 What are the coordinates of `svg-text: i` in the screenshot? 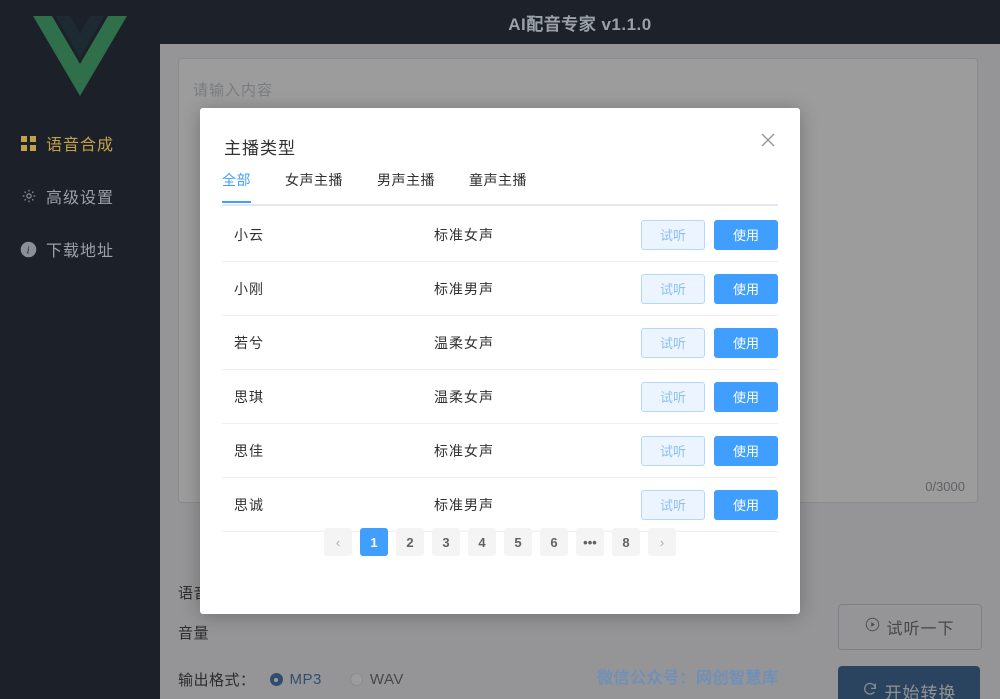 It's located at (29, 250).